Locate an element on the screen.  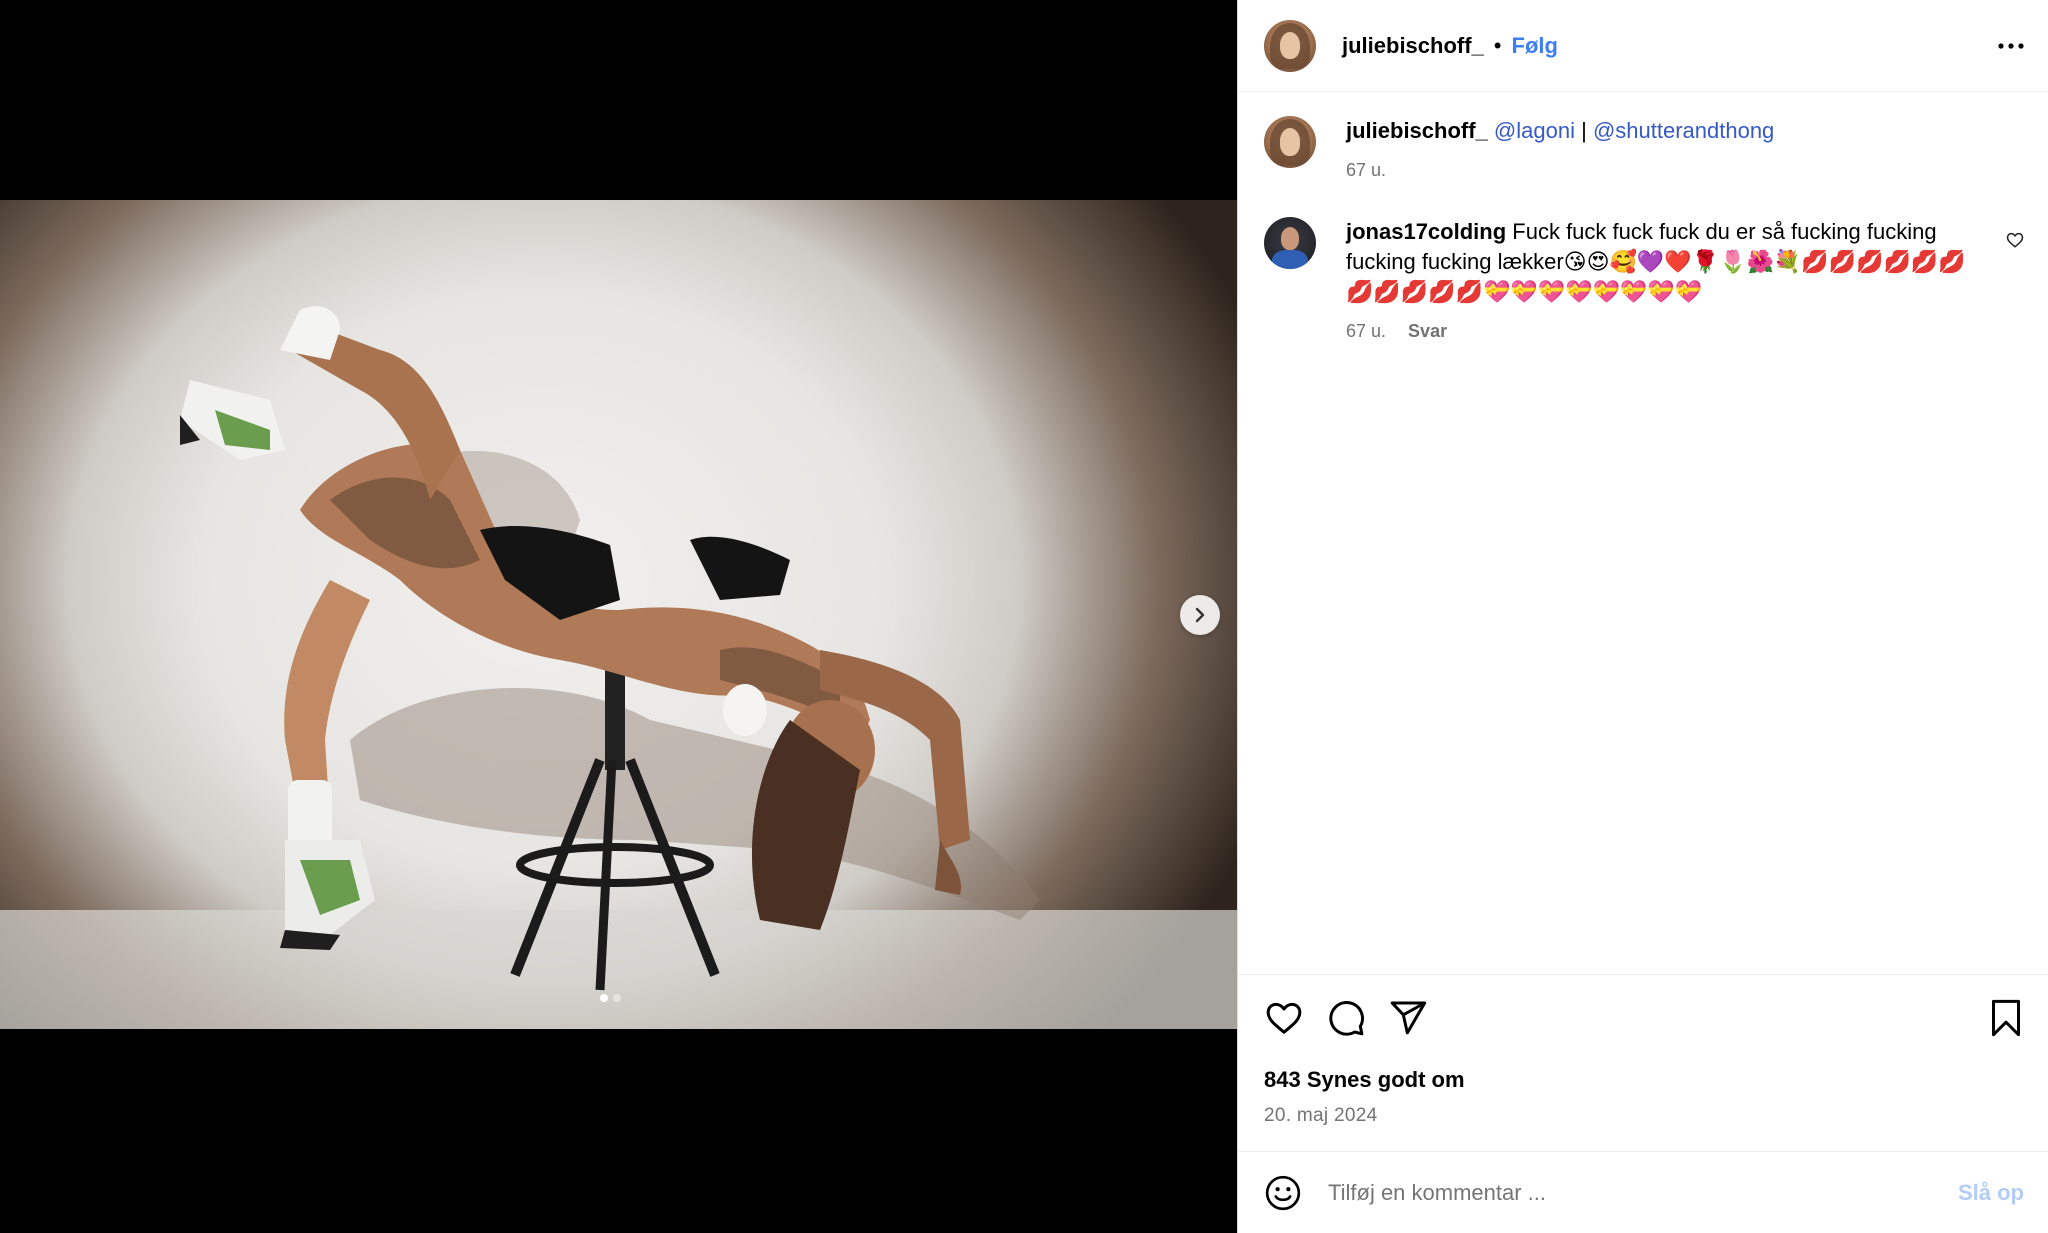
comment-button is located at coordinates (1346, 1018).